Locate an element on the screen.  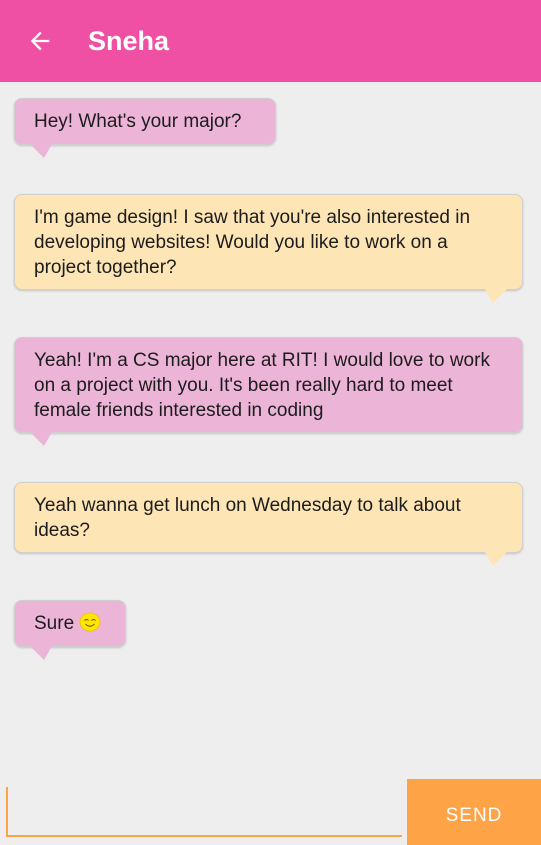
message-composer: SEND is located at coordinates (270, 812).